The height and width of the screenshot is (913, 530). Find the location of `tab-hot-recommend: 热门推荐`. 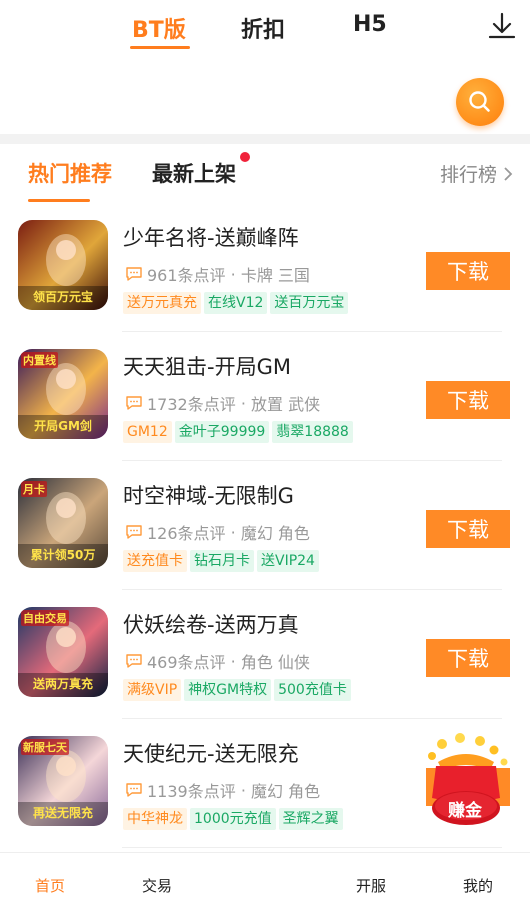

tab-hot-recommend: 热门推荐 is located at coordinates (70, 173).